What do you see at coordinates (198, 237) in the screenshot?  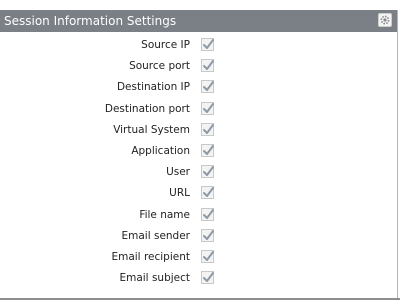 I see `field-row-email-sender: Email sender` at bounding box center [198, 237].